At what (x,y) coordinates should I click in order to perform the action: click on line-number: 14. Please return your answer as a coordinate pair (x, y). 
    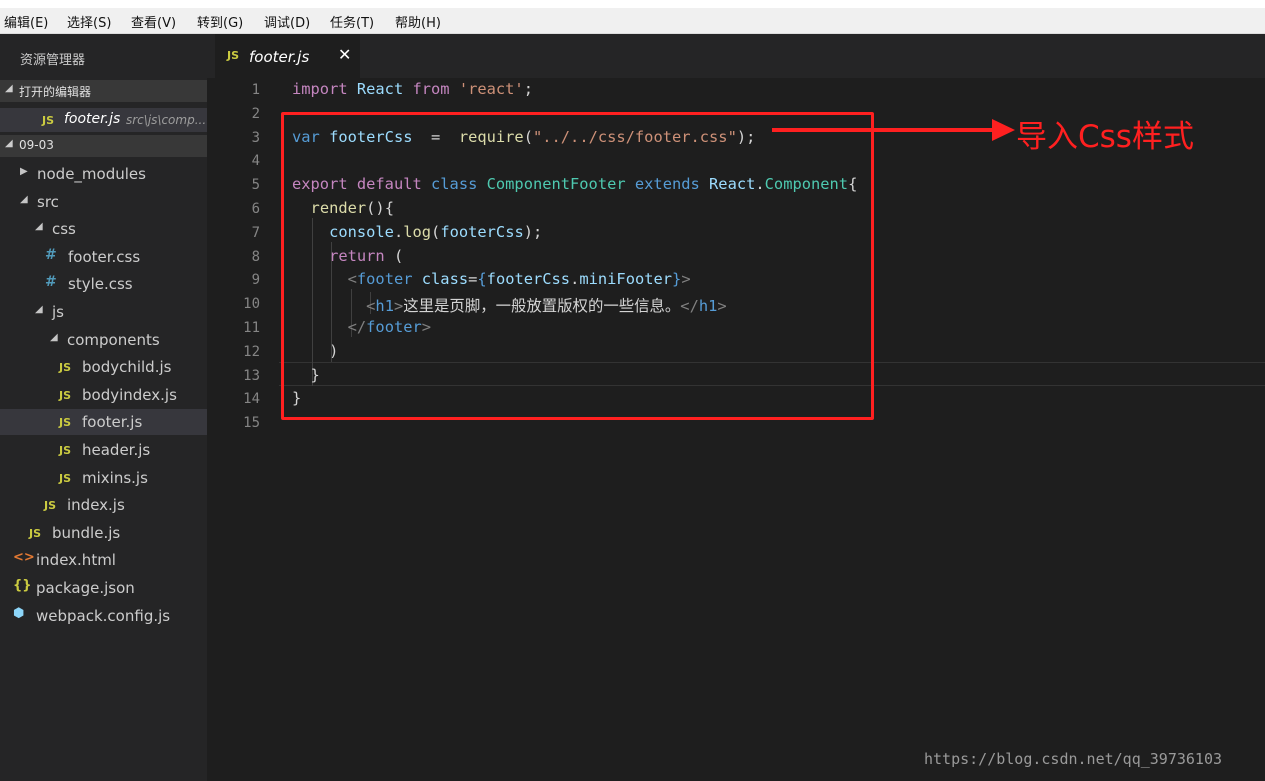
    Looking at the image, I should click on (251, 399).